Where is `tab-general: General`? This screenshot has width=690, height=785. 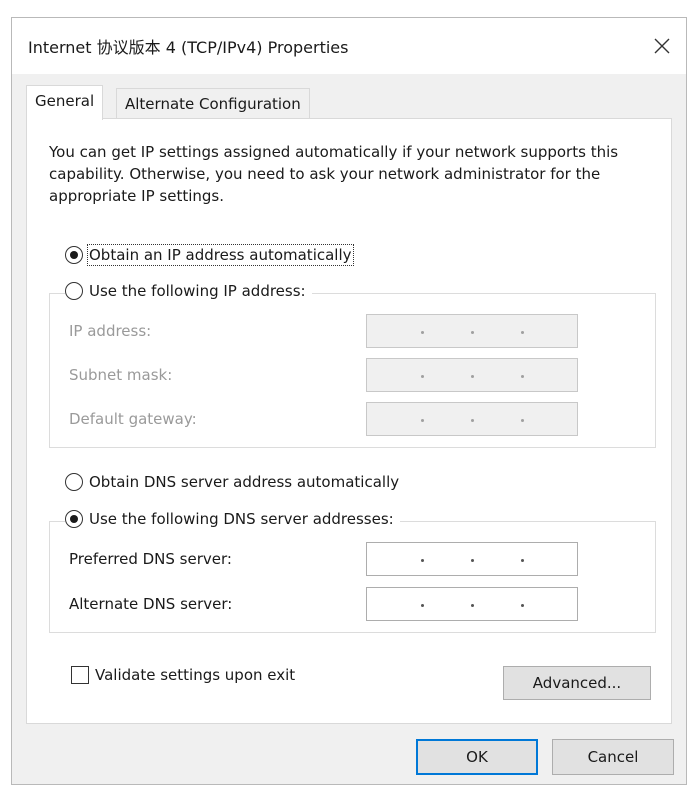 tab-general: General is located at coordinates (65, 102).